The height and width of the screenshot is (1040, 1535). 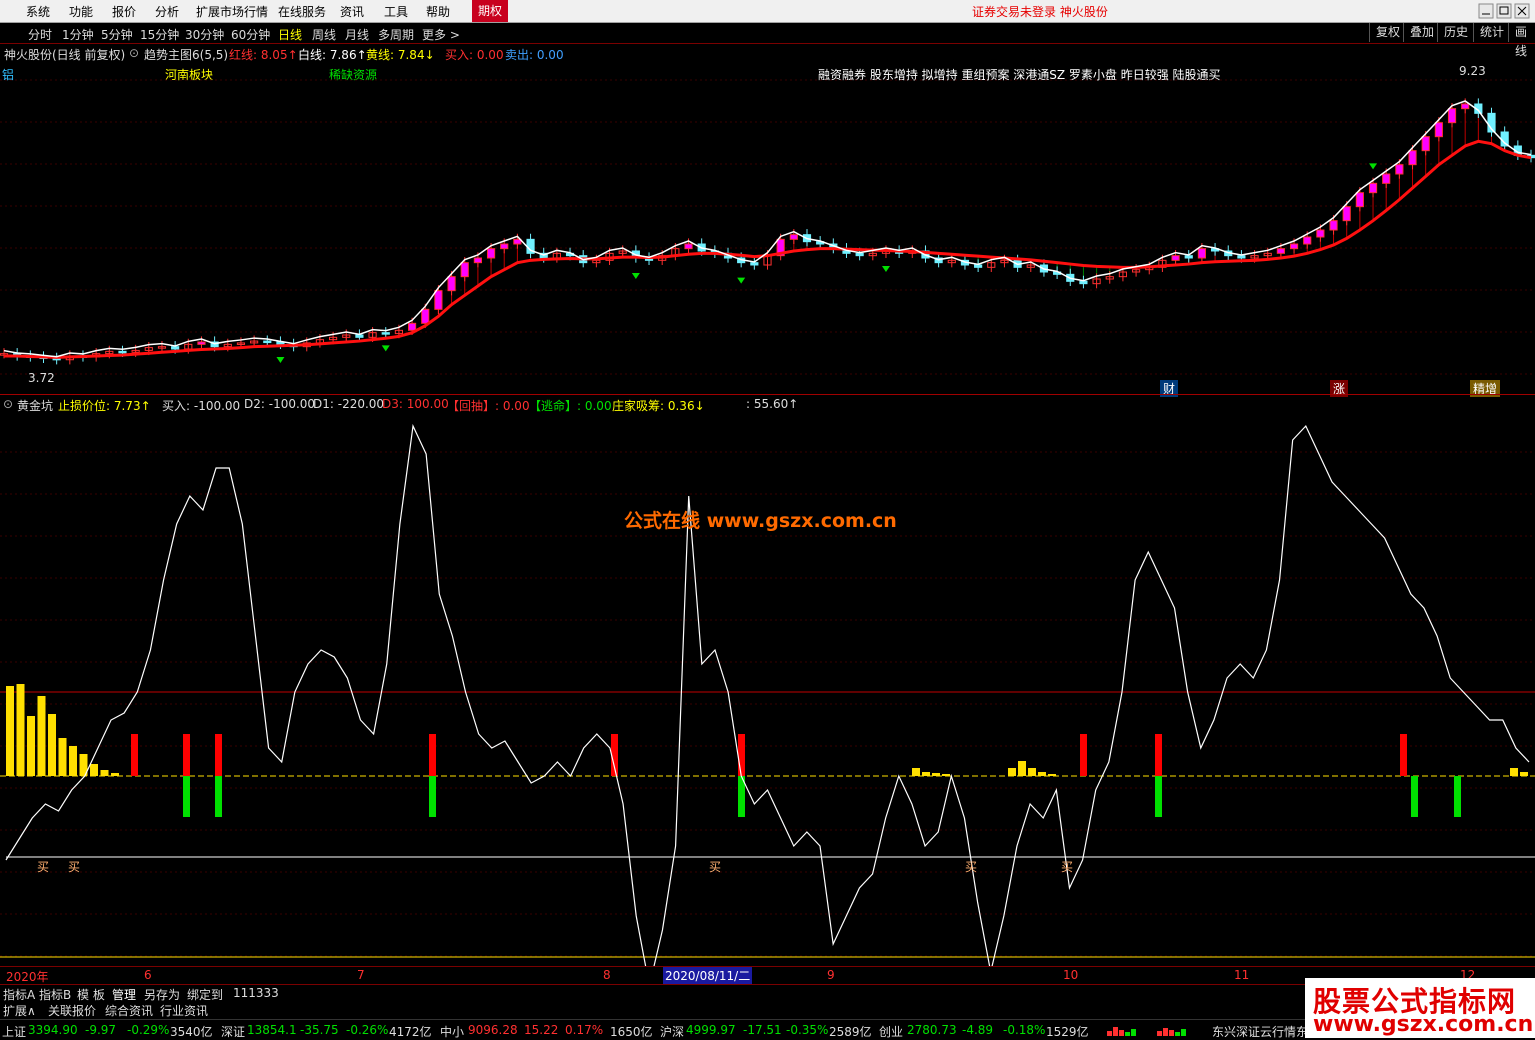 What do you see at coordinates (162, 994) in the screenshot?
I see `tab-save-as: 另存为` at bounding box center [162, 994].